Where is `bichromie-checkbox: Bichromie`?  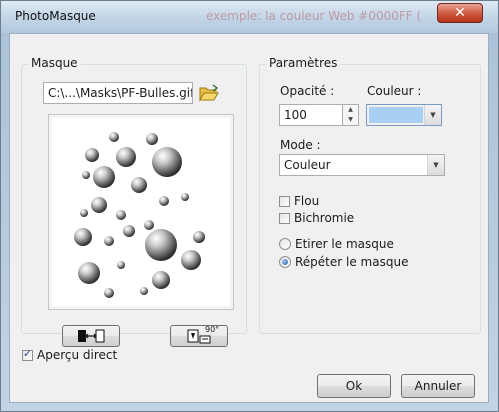
bichromie-checkbox: Bichromie is located at coordinates (316, 218).